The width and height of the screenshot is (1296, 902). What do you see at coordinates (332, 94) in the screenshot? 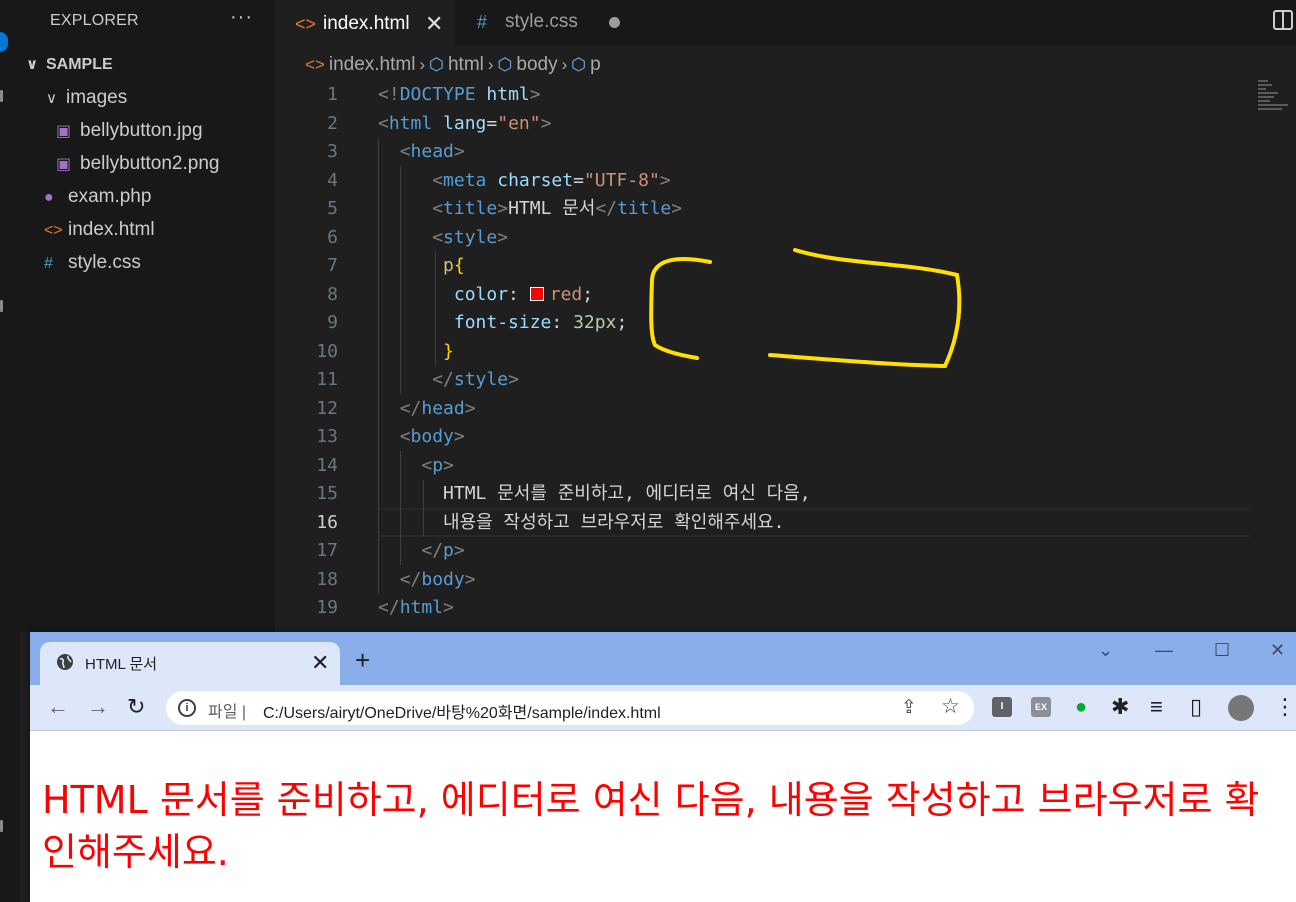
I see `line-number: 1` at bounding box center [332, 94].